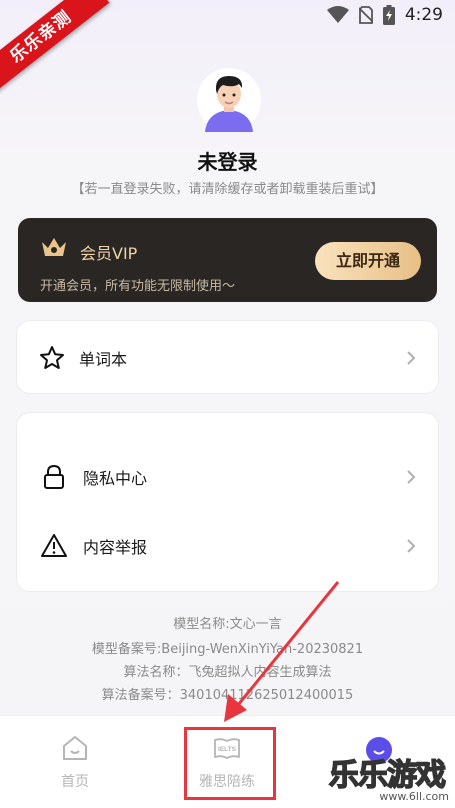 Image resolution: width=455 pixels, height=808 pixels. Describe the element at coordinates (138, 286) in the screenshot. I see `vip-subtitle: 开通会员，所有功能无限制使用～` at that location.